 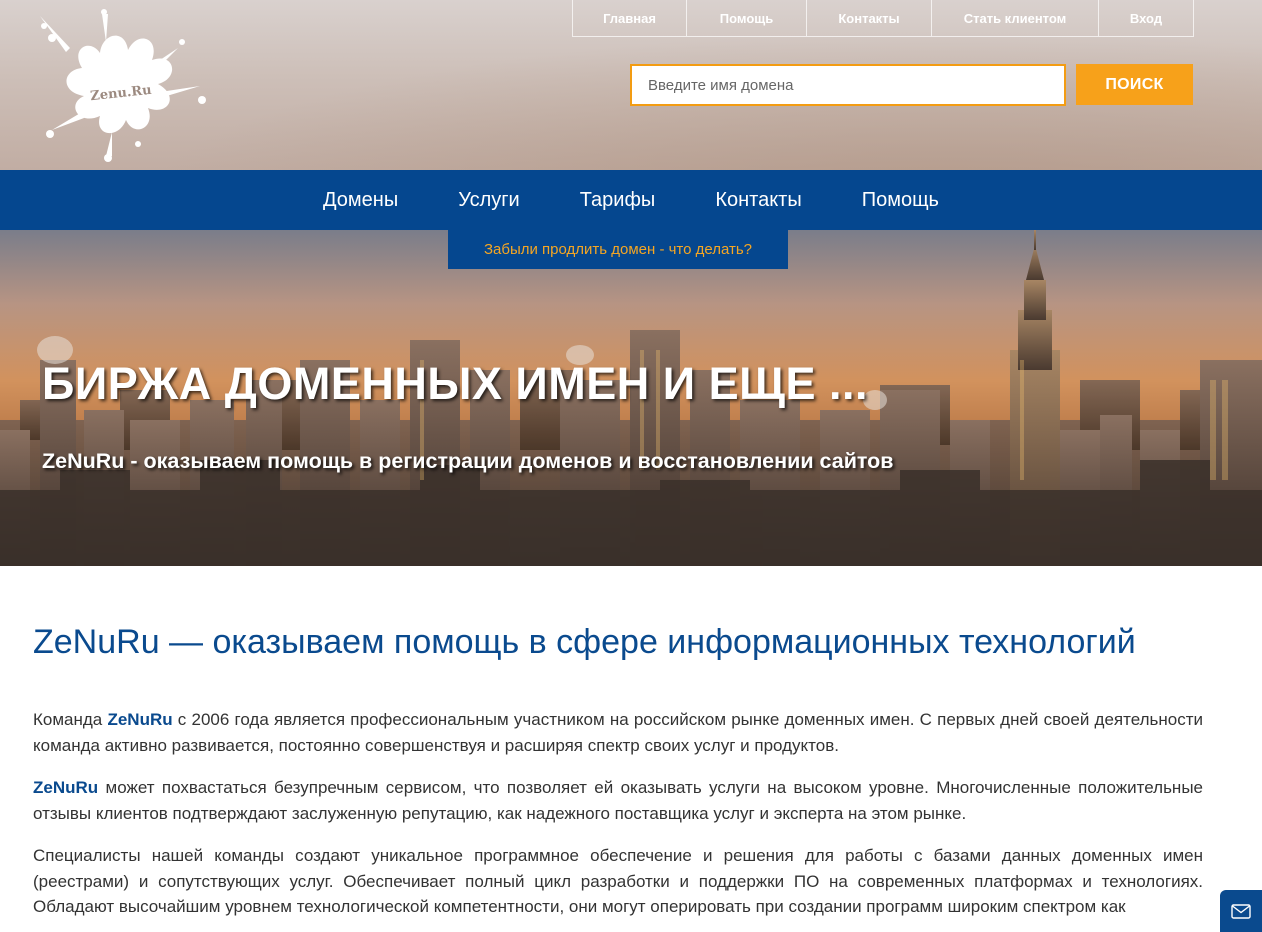 I want to click on mainnav-contacts: Контакты, so click(x=758, y=200).